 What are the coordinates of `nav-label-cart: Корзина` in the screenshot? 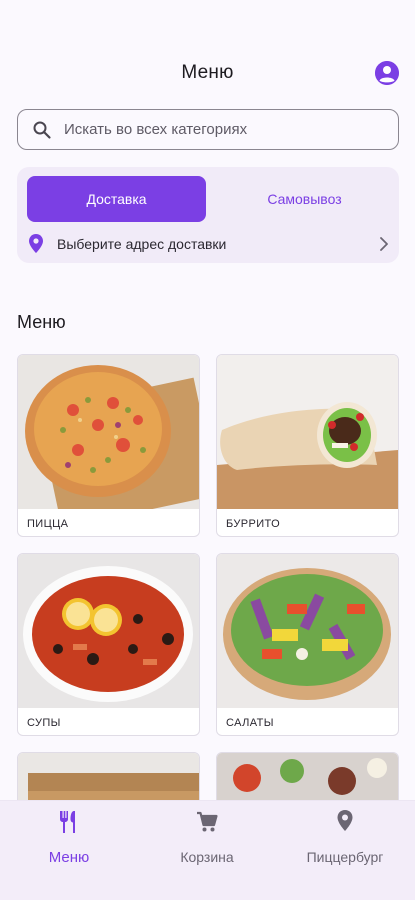 It's located at (207, 857).